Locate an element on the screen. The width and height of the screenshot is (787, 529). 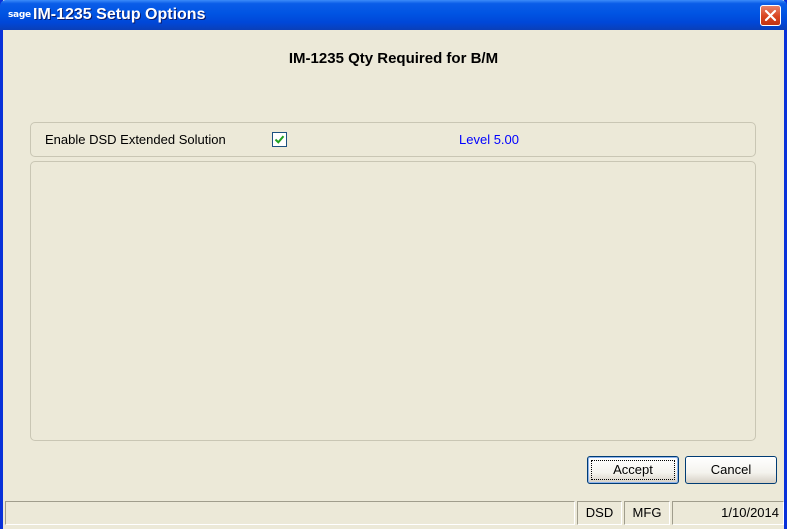
checkmark-icon is located at coordinates (279, 139).